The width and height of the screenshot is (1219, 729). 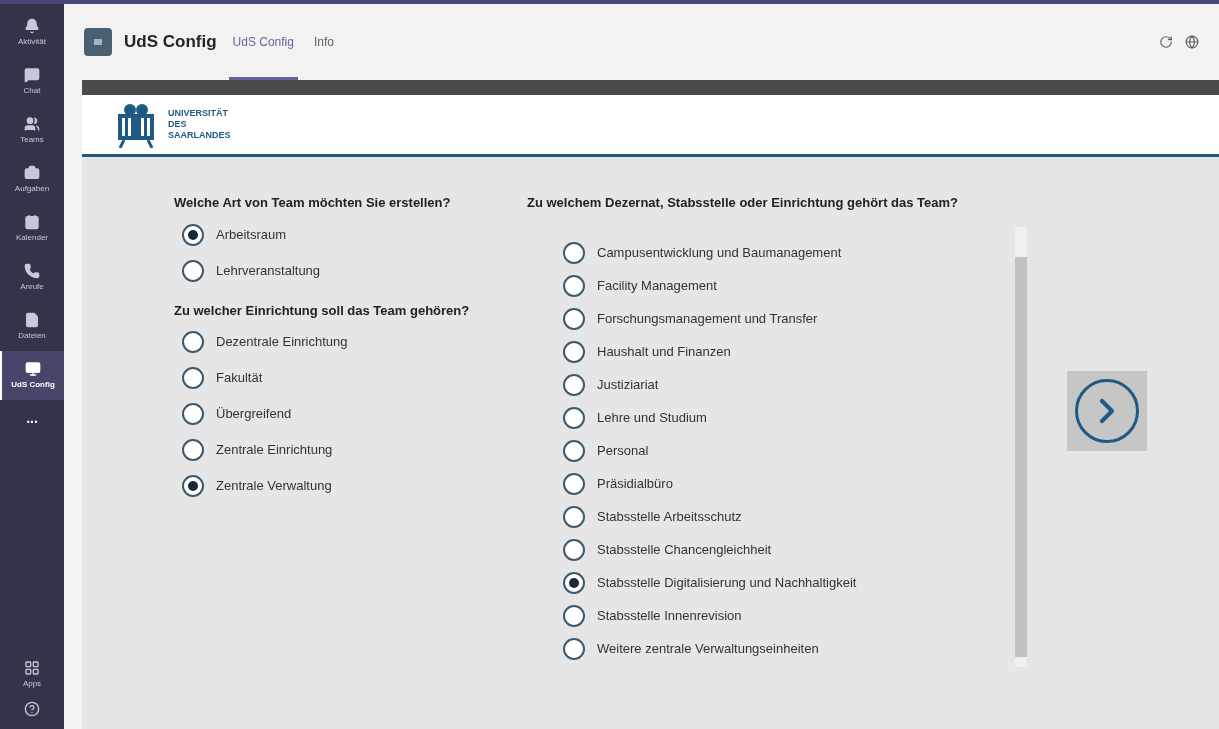 I want to click on app-logo-icon, so click(x=98, y=42).